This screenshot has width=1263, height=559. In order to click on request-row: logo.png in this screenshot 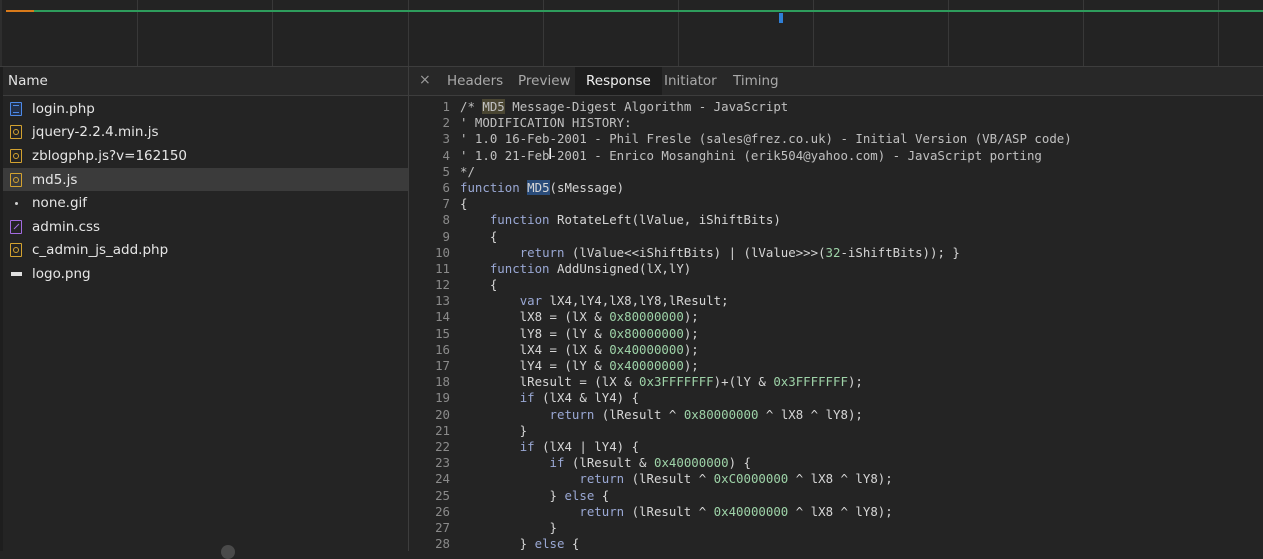, I will do `click(204, 274)`.